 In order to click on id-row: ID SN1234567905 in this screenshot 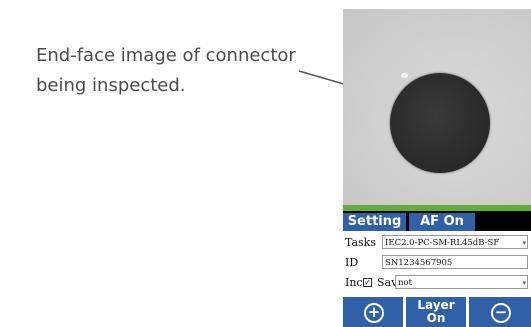, I will do `click(437, 263)`.